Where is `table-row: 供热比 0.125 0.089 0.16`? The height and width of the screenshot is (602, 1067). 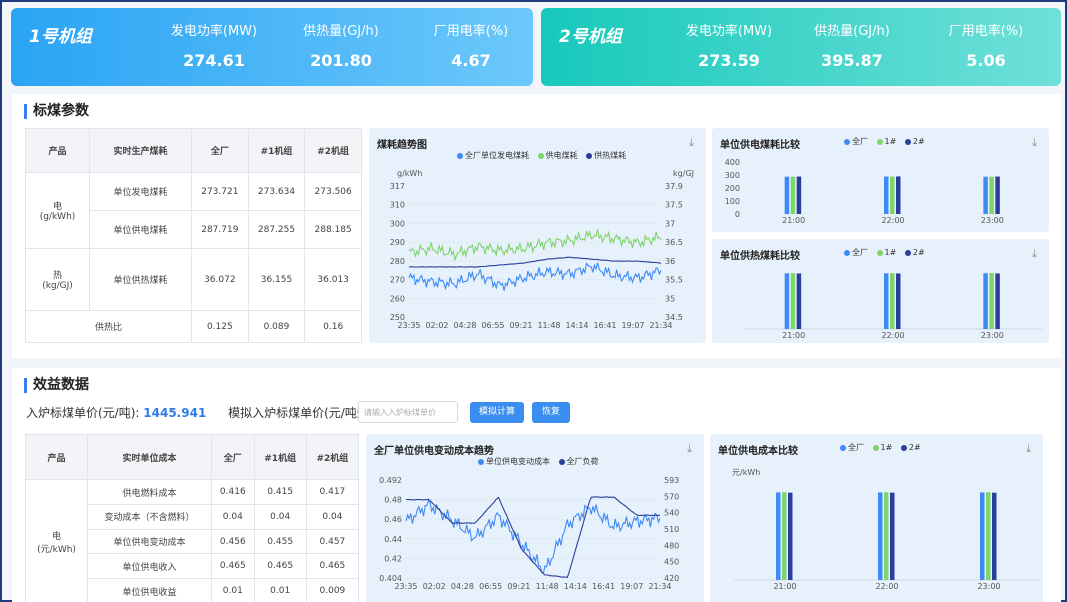
table-row: 供热比 0.125 0.089 0.16 is located at coordinates (193, 326).